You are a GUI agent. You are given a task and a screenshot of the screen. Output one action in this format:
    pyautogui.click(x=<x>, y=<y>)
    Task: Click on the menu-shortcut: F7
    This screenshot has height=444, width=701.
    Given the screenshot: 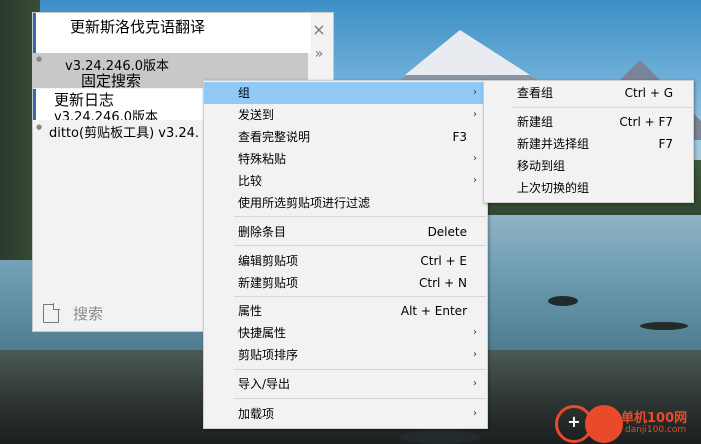 What is the action you would take?
    pyautogui.click(x=665, y=144)
    